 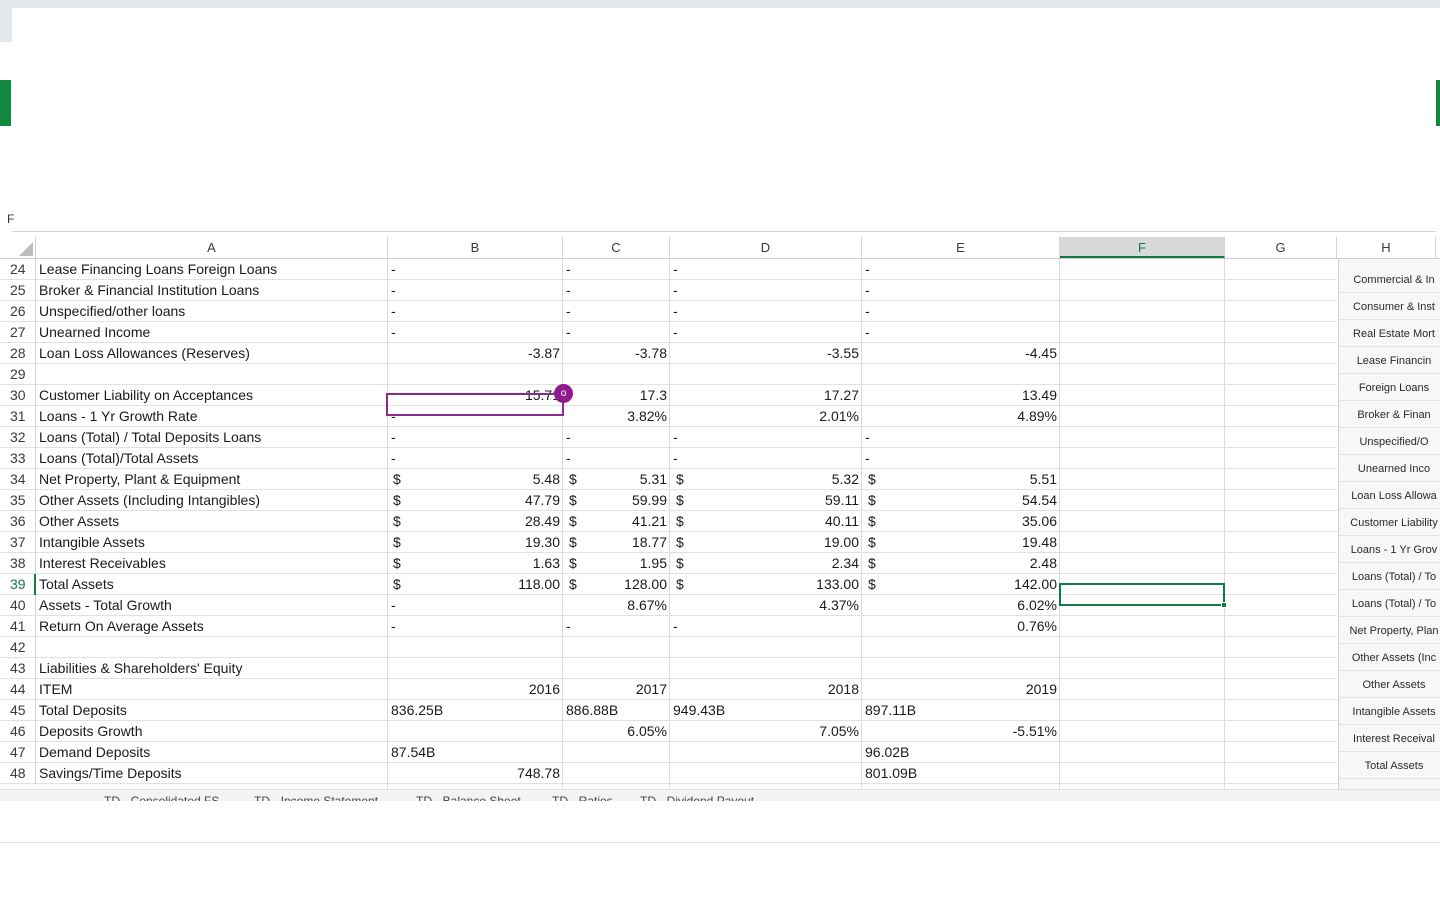 I want to click on row-header: 46, so click(x=18, y=731).